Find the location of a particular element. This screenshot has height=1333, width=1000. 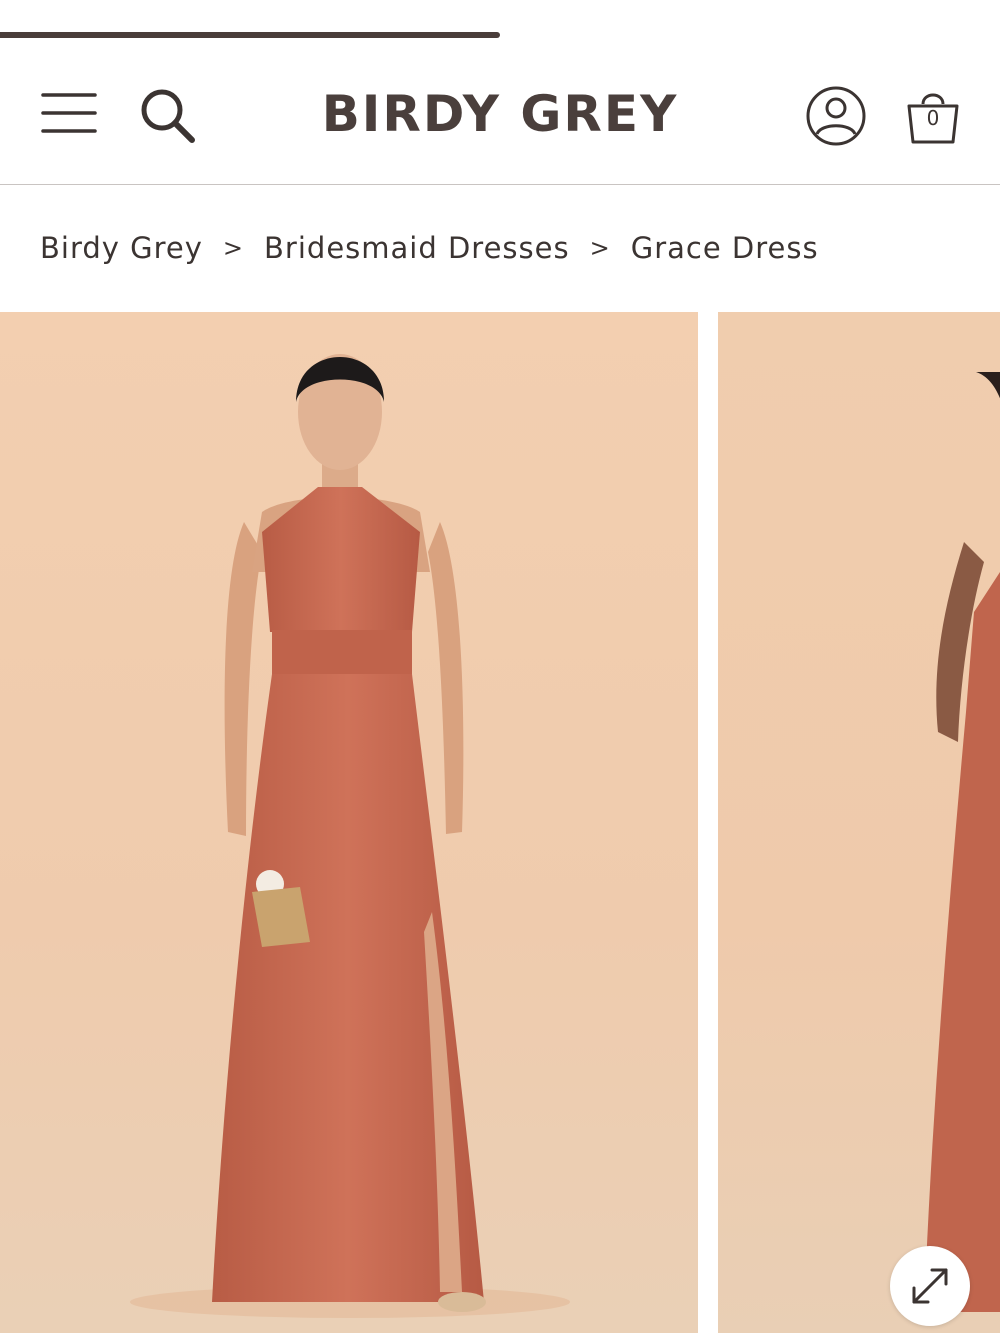

breadcrumb-home-link: Birdy Grey is located at coordinates (121, 248).